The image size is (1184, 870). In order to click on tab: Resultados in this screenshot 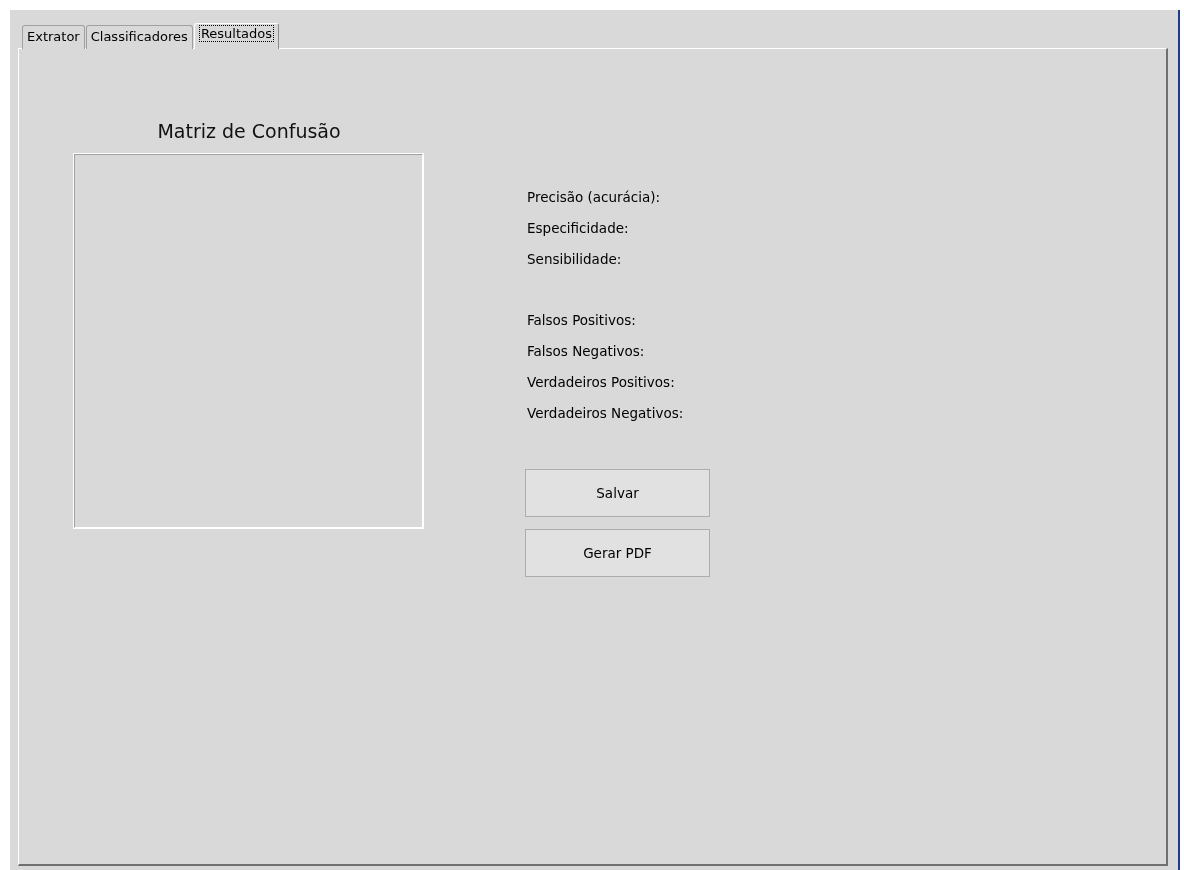, I will do `click(236, 36)`.